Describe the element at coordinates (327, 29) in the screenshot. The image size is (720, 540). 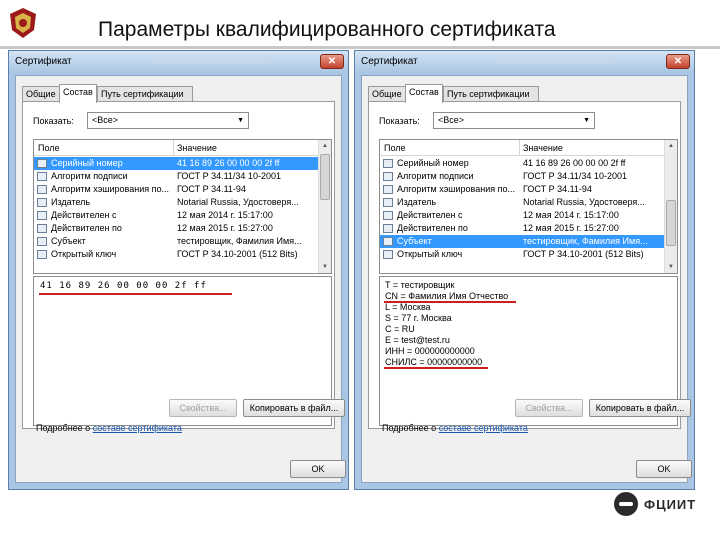
I see `slide-title: Параметры квалифицированного сертификата` at that location.